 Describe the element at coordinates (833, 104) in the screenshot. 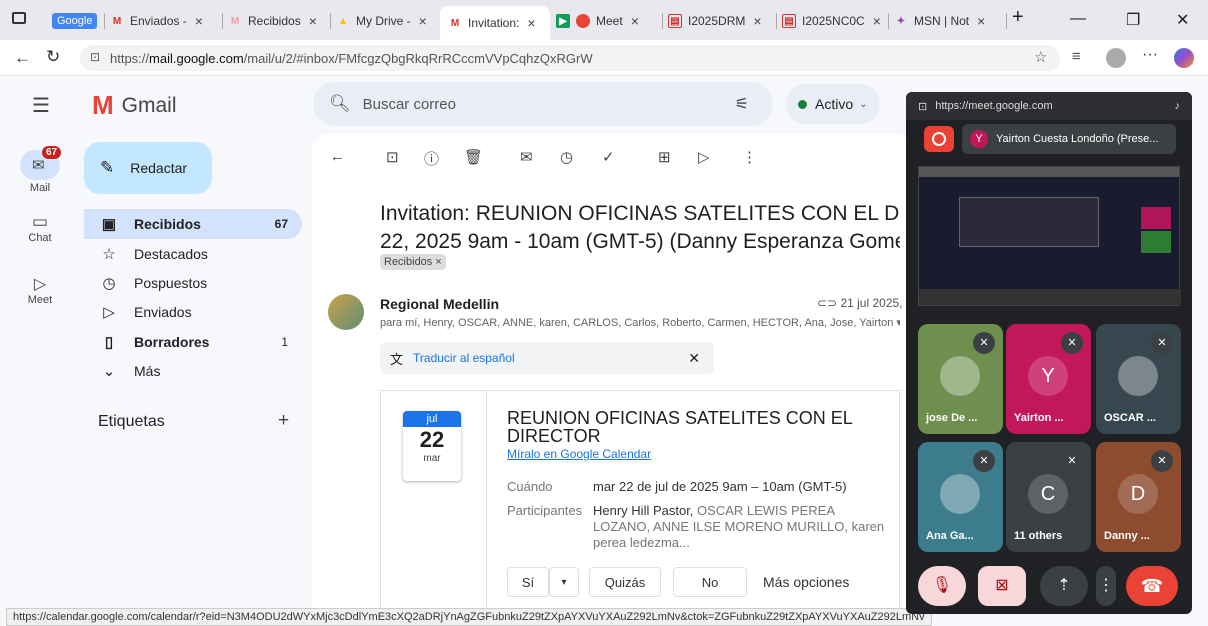

I see `status-selector: Activo ⌄` at that location.